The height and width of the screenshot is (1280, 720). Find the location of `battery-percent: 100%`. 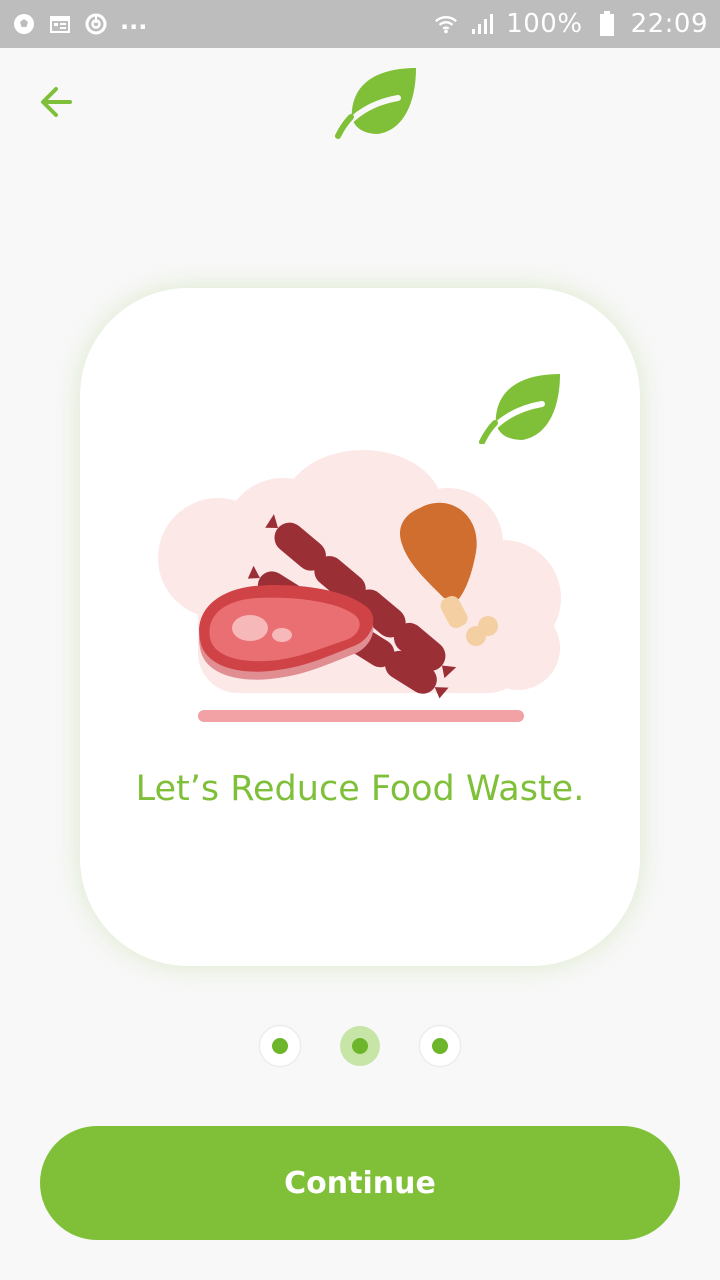

battery-percent: 100% is located at coordinates (544, 24).